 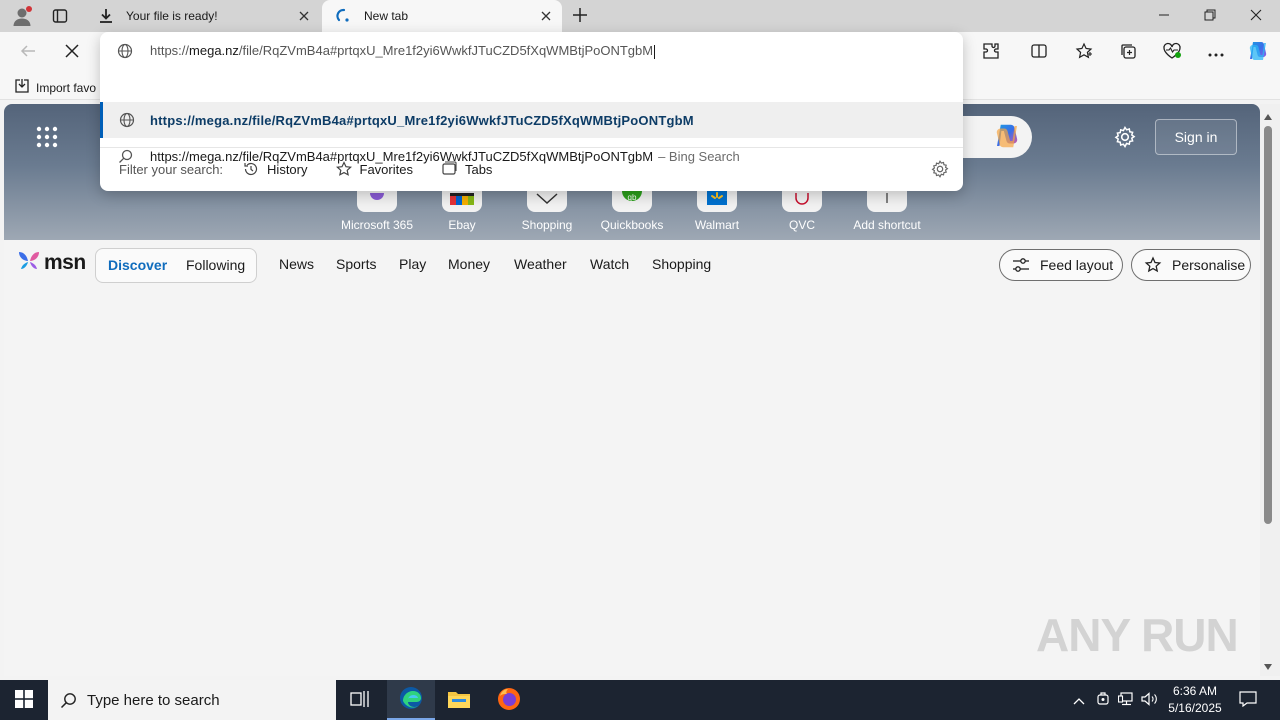 What do you see at coordinates (442, 16) in the screenshot?
I see `tab-new-tab: New tab` at bounding box center [442, 16].